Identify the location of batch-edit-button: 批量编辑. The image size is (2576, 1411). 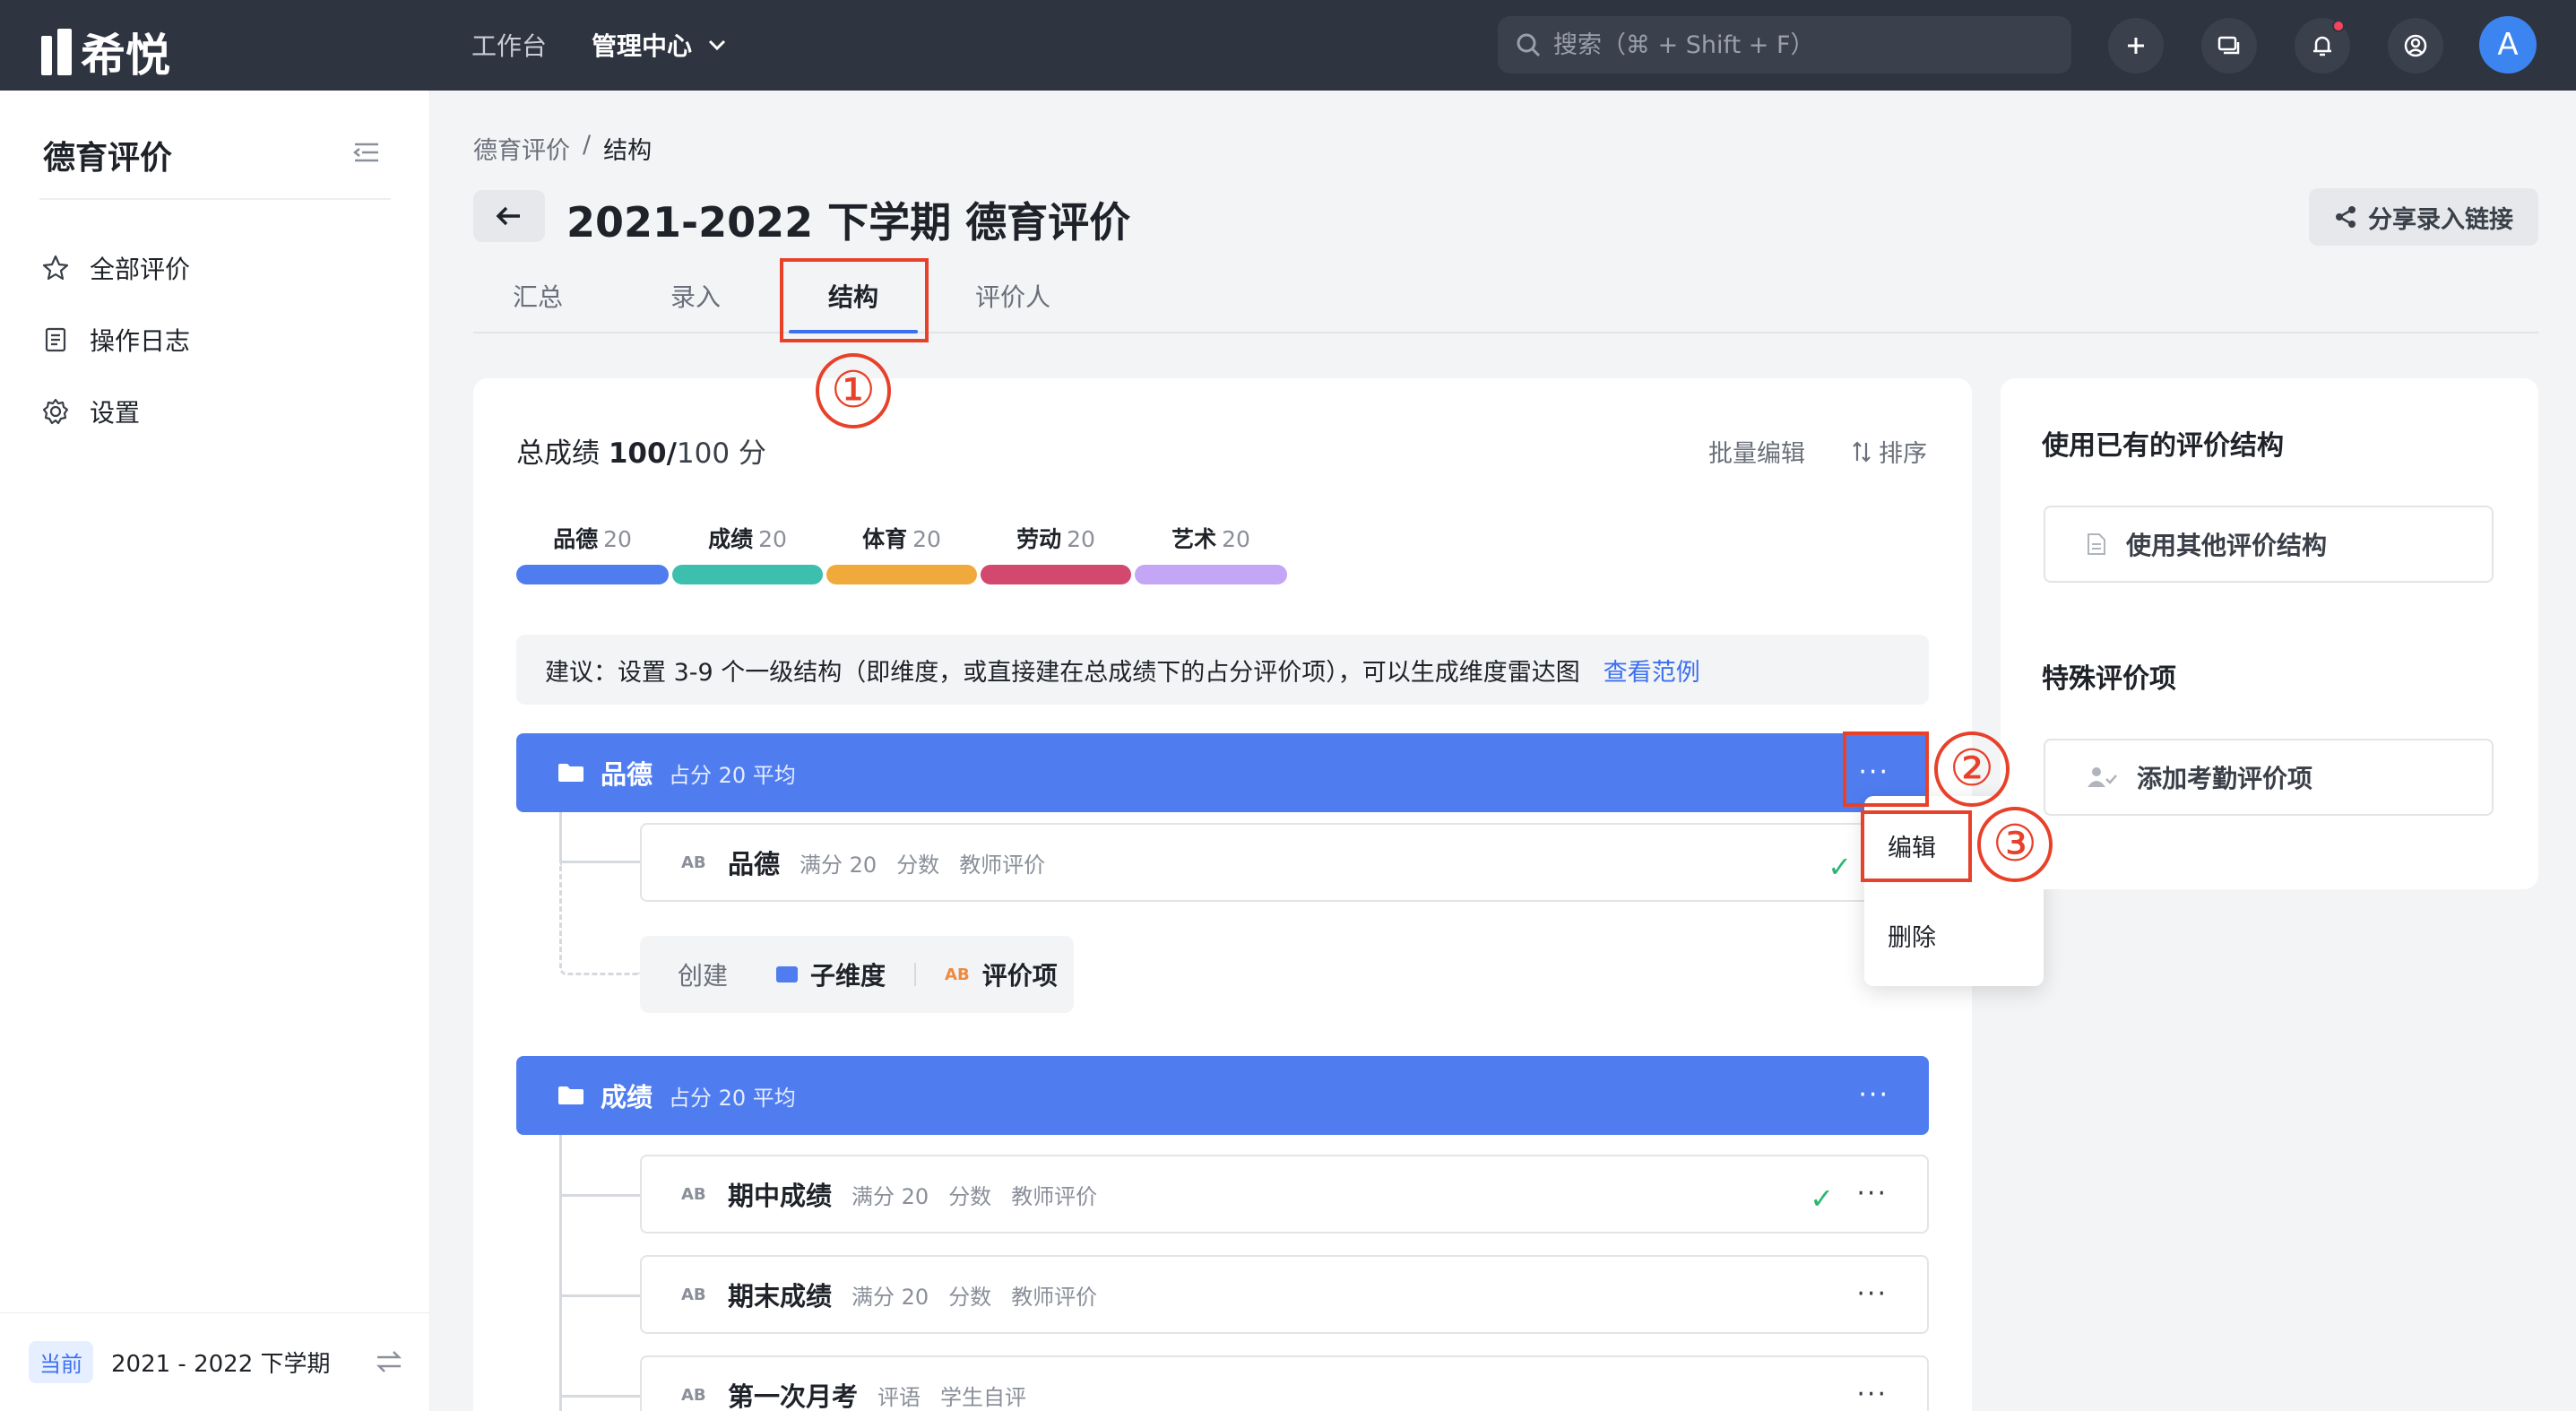
(1756, 451).